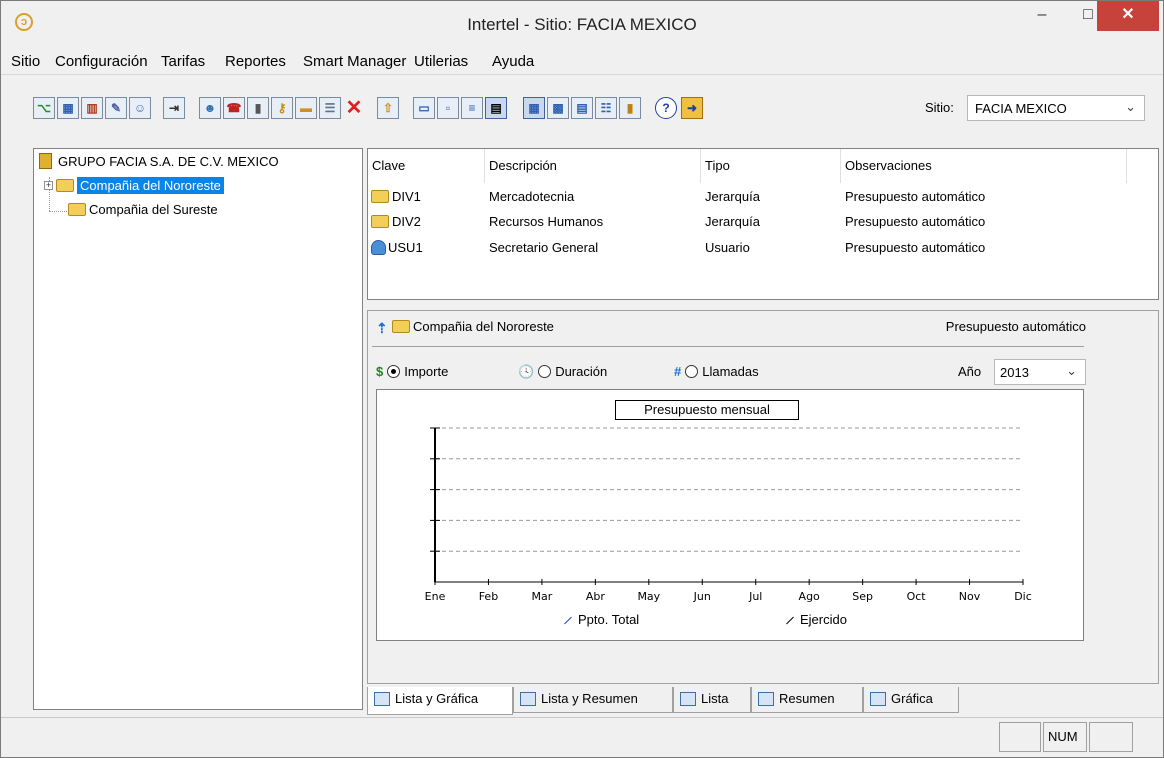  Describe the element at coordinates (426, 371) in the screenshot. I see `option-label: Importe` at that location.